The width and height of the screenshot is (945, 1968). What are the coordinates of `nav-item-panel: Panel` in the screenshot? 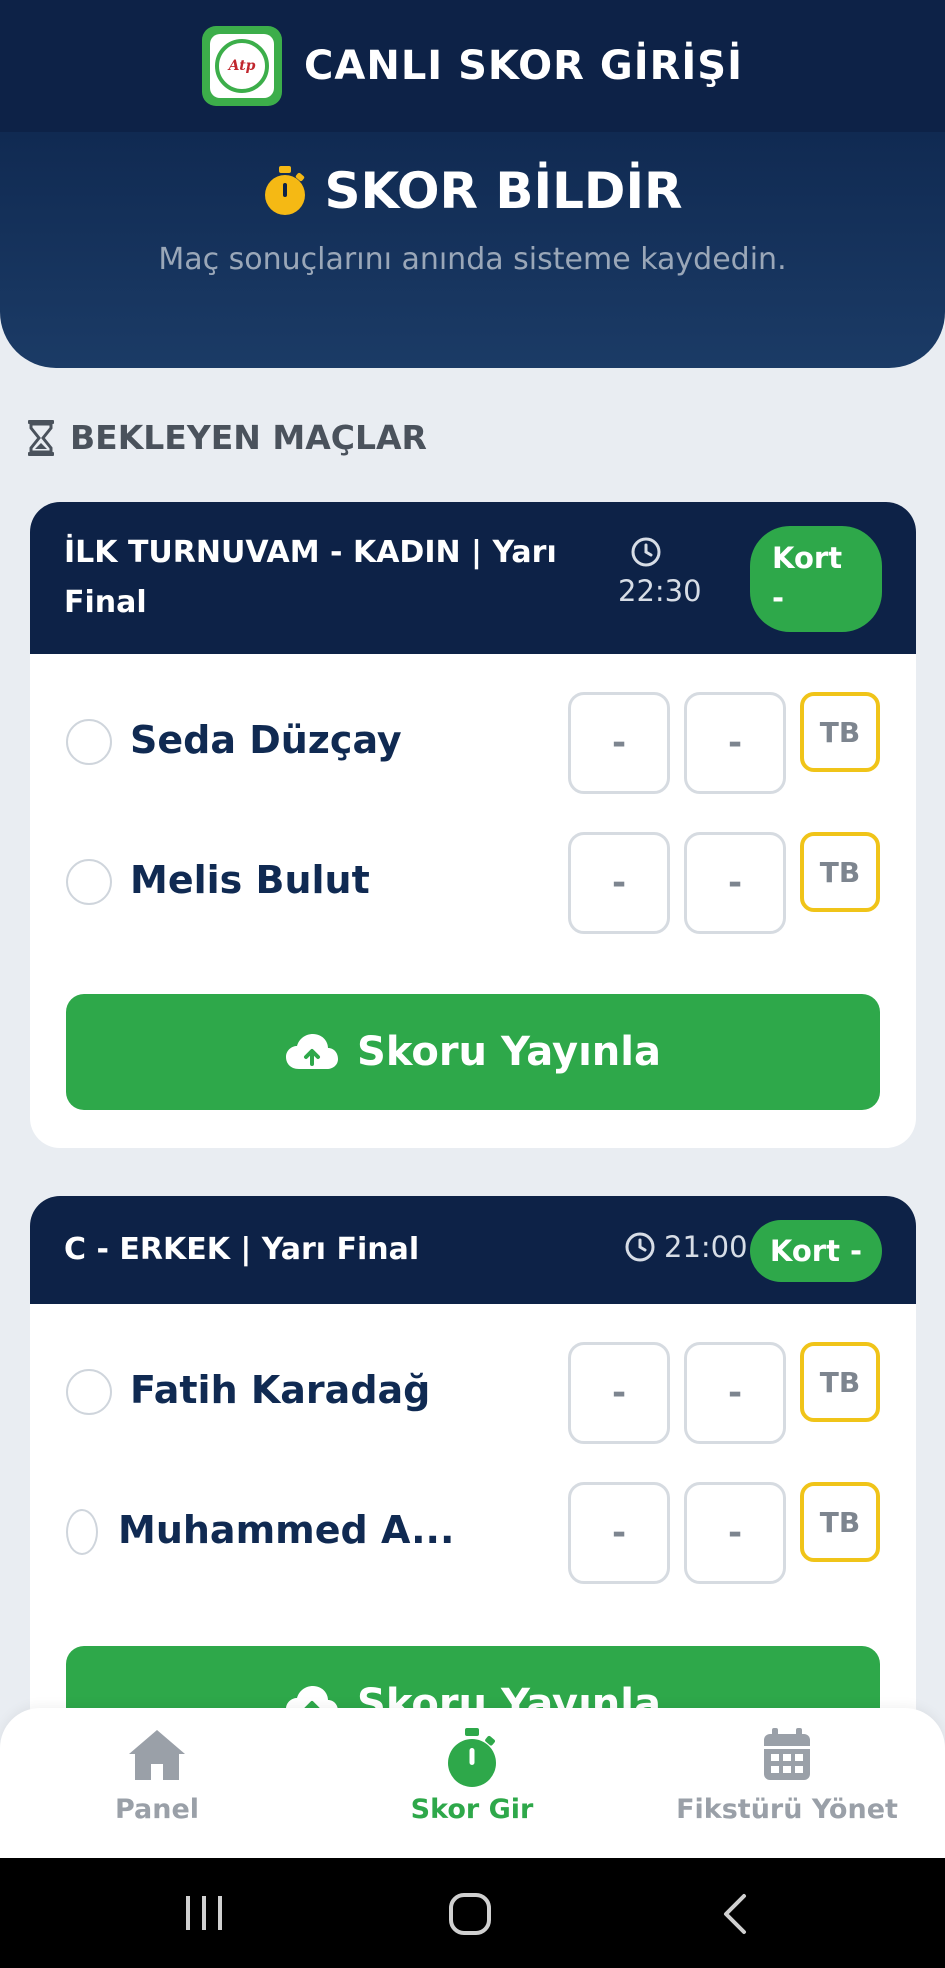 It's located at (157, 1776).